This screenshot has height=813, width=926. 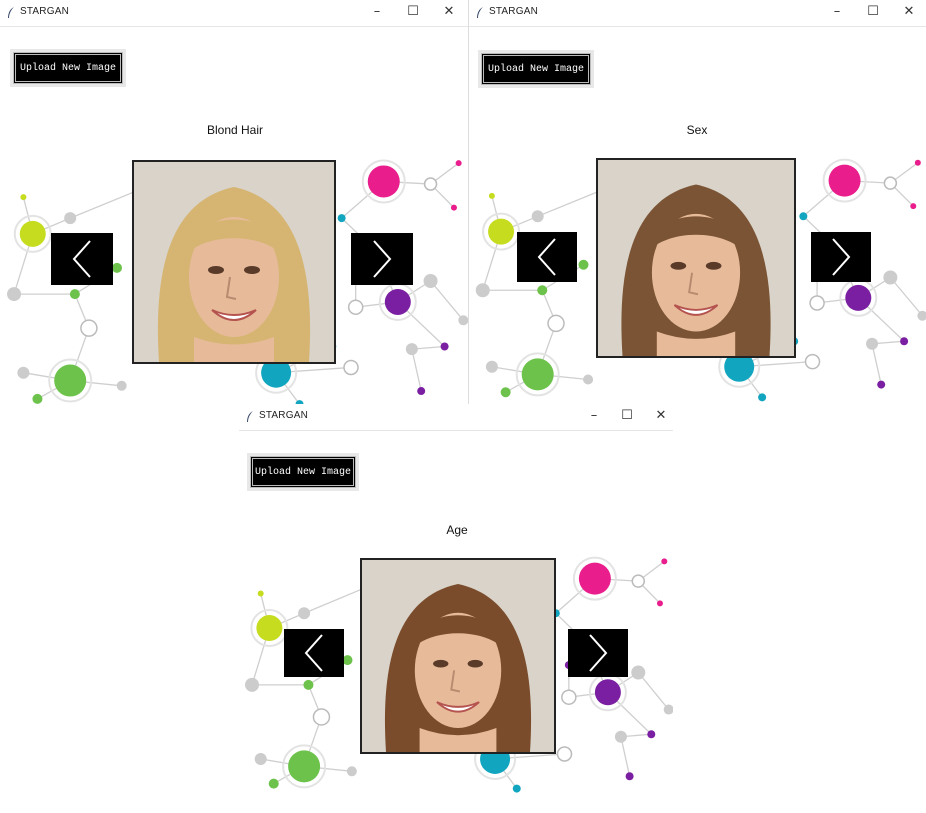 What do you see at coordinates (235, 130) in the screenshot?
I see `attribute-label: Blond Hair` at bounding box center [235, 130].